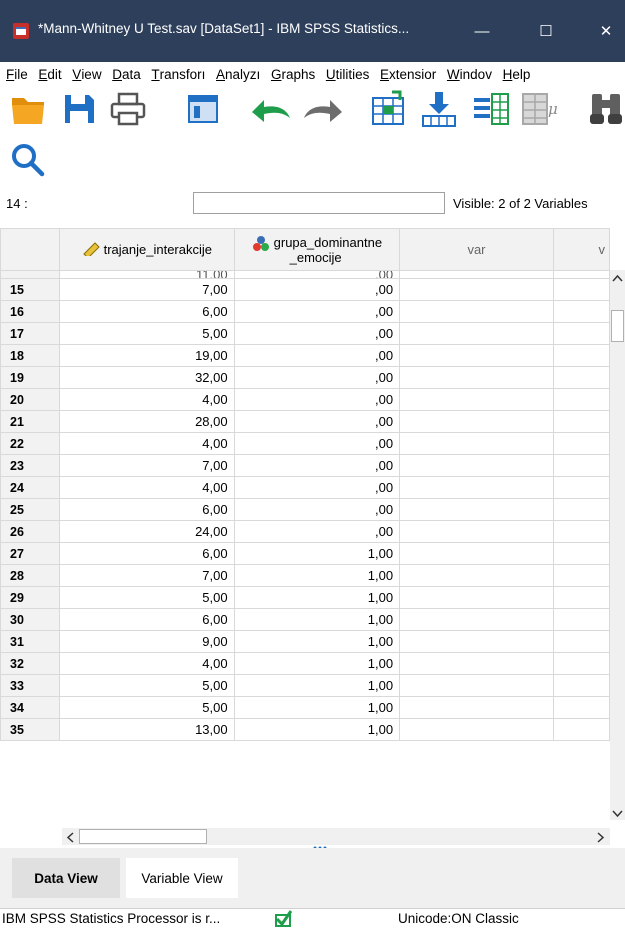 The image size is (625, 929). I want to click on tab-variable-view: Variable View, so click(182, 878).